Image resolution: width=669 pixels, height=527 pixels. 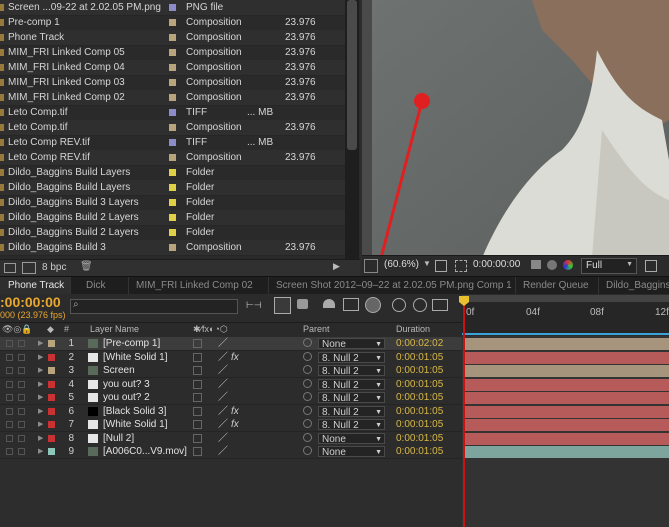 I want to click on project-item: Dildo_Baggins Build 3 Composition 23.976, so click(x=172, y=248).